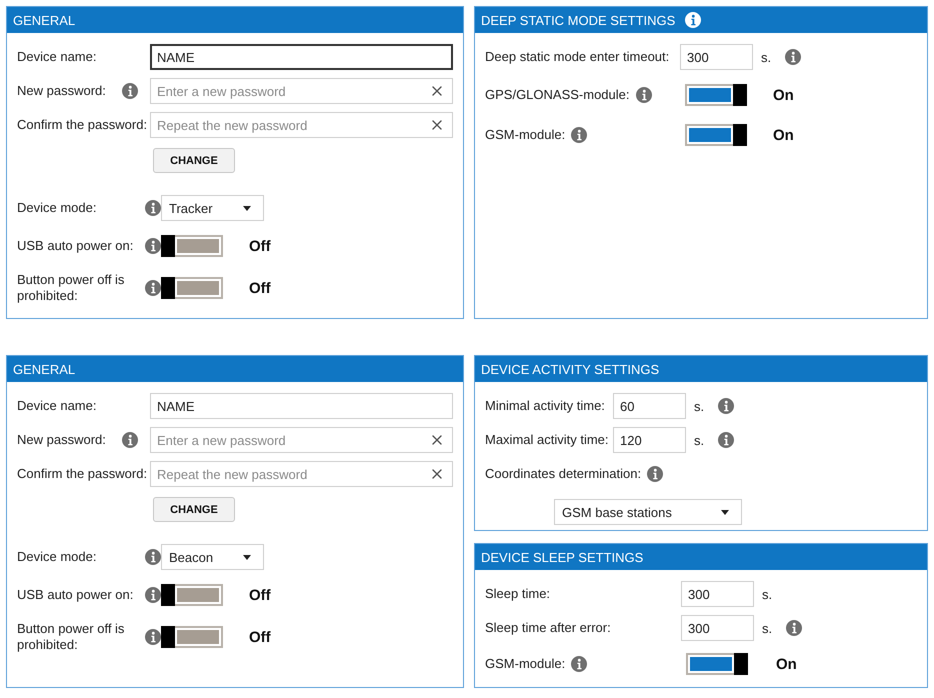  What do you see at coordinates (649, 406) in the screenshot?
I see `number-field: 60` at bounding box center [649, 406].